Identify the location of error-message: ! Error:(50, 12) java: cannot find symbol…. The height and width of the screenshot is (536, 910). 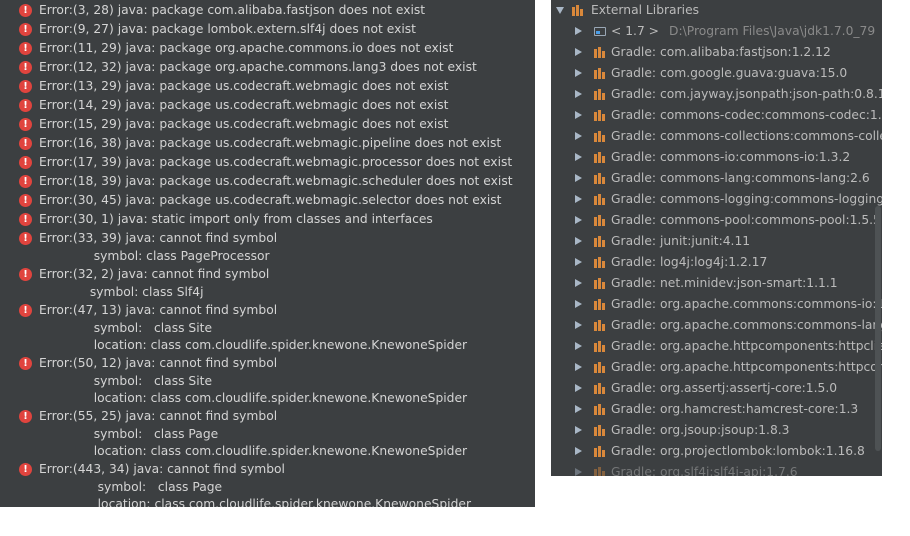
(267, 380).